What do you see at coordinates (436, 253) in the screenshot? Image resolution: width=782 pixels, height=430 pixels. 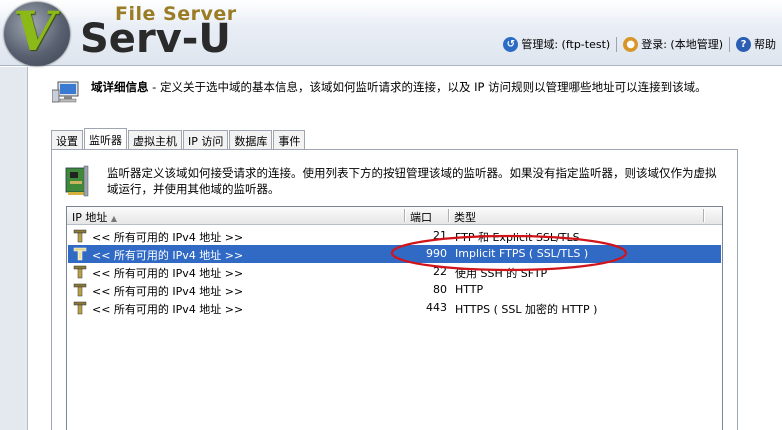 I see `row-port: 990` at bounding box center [436, 253].